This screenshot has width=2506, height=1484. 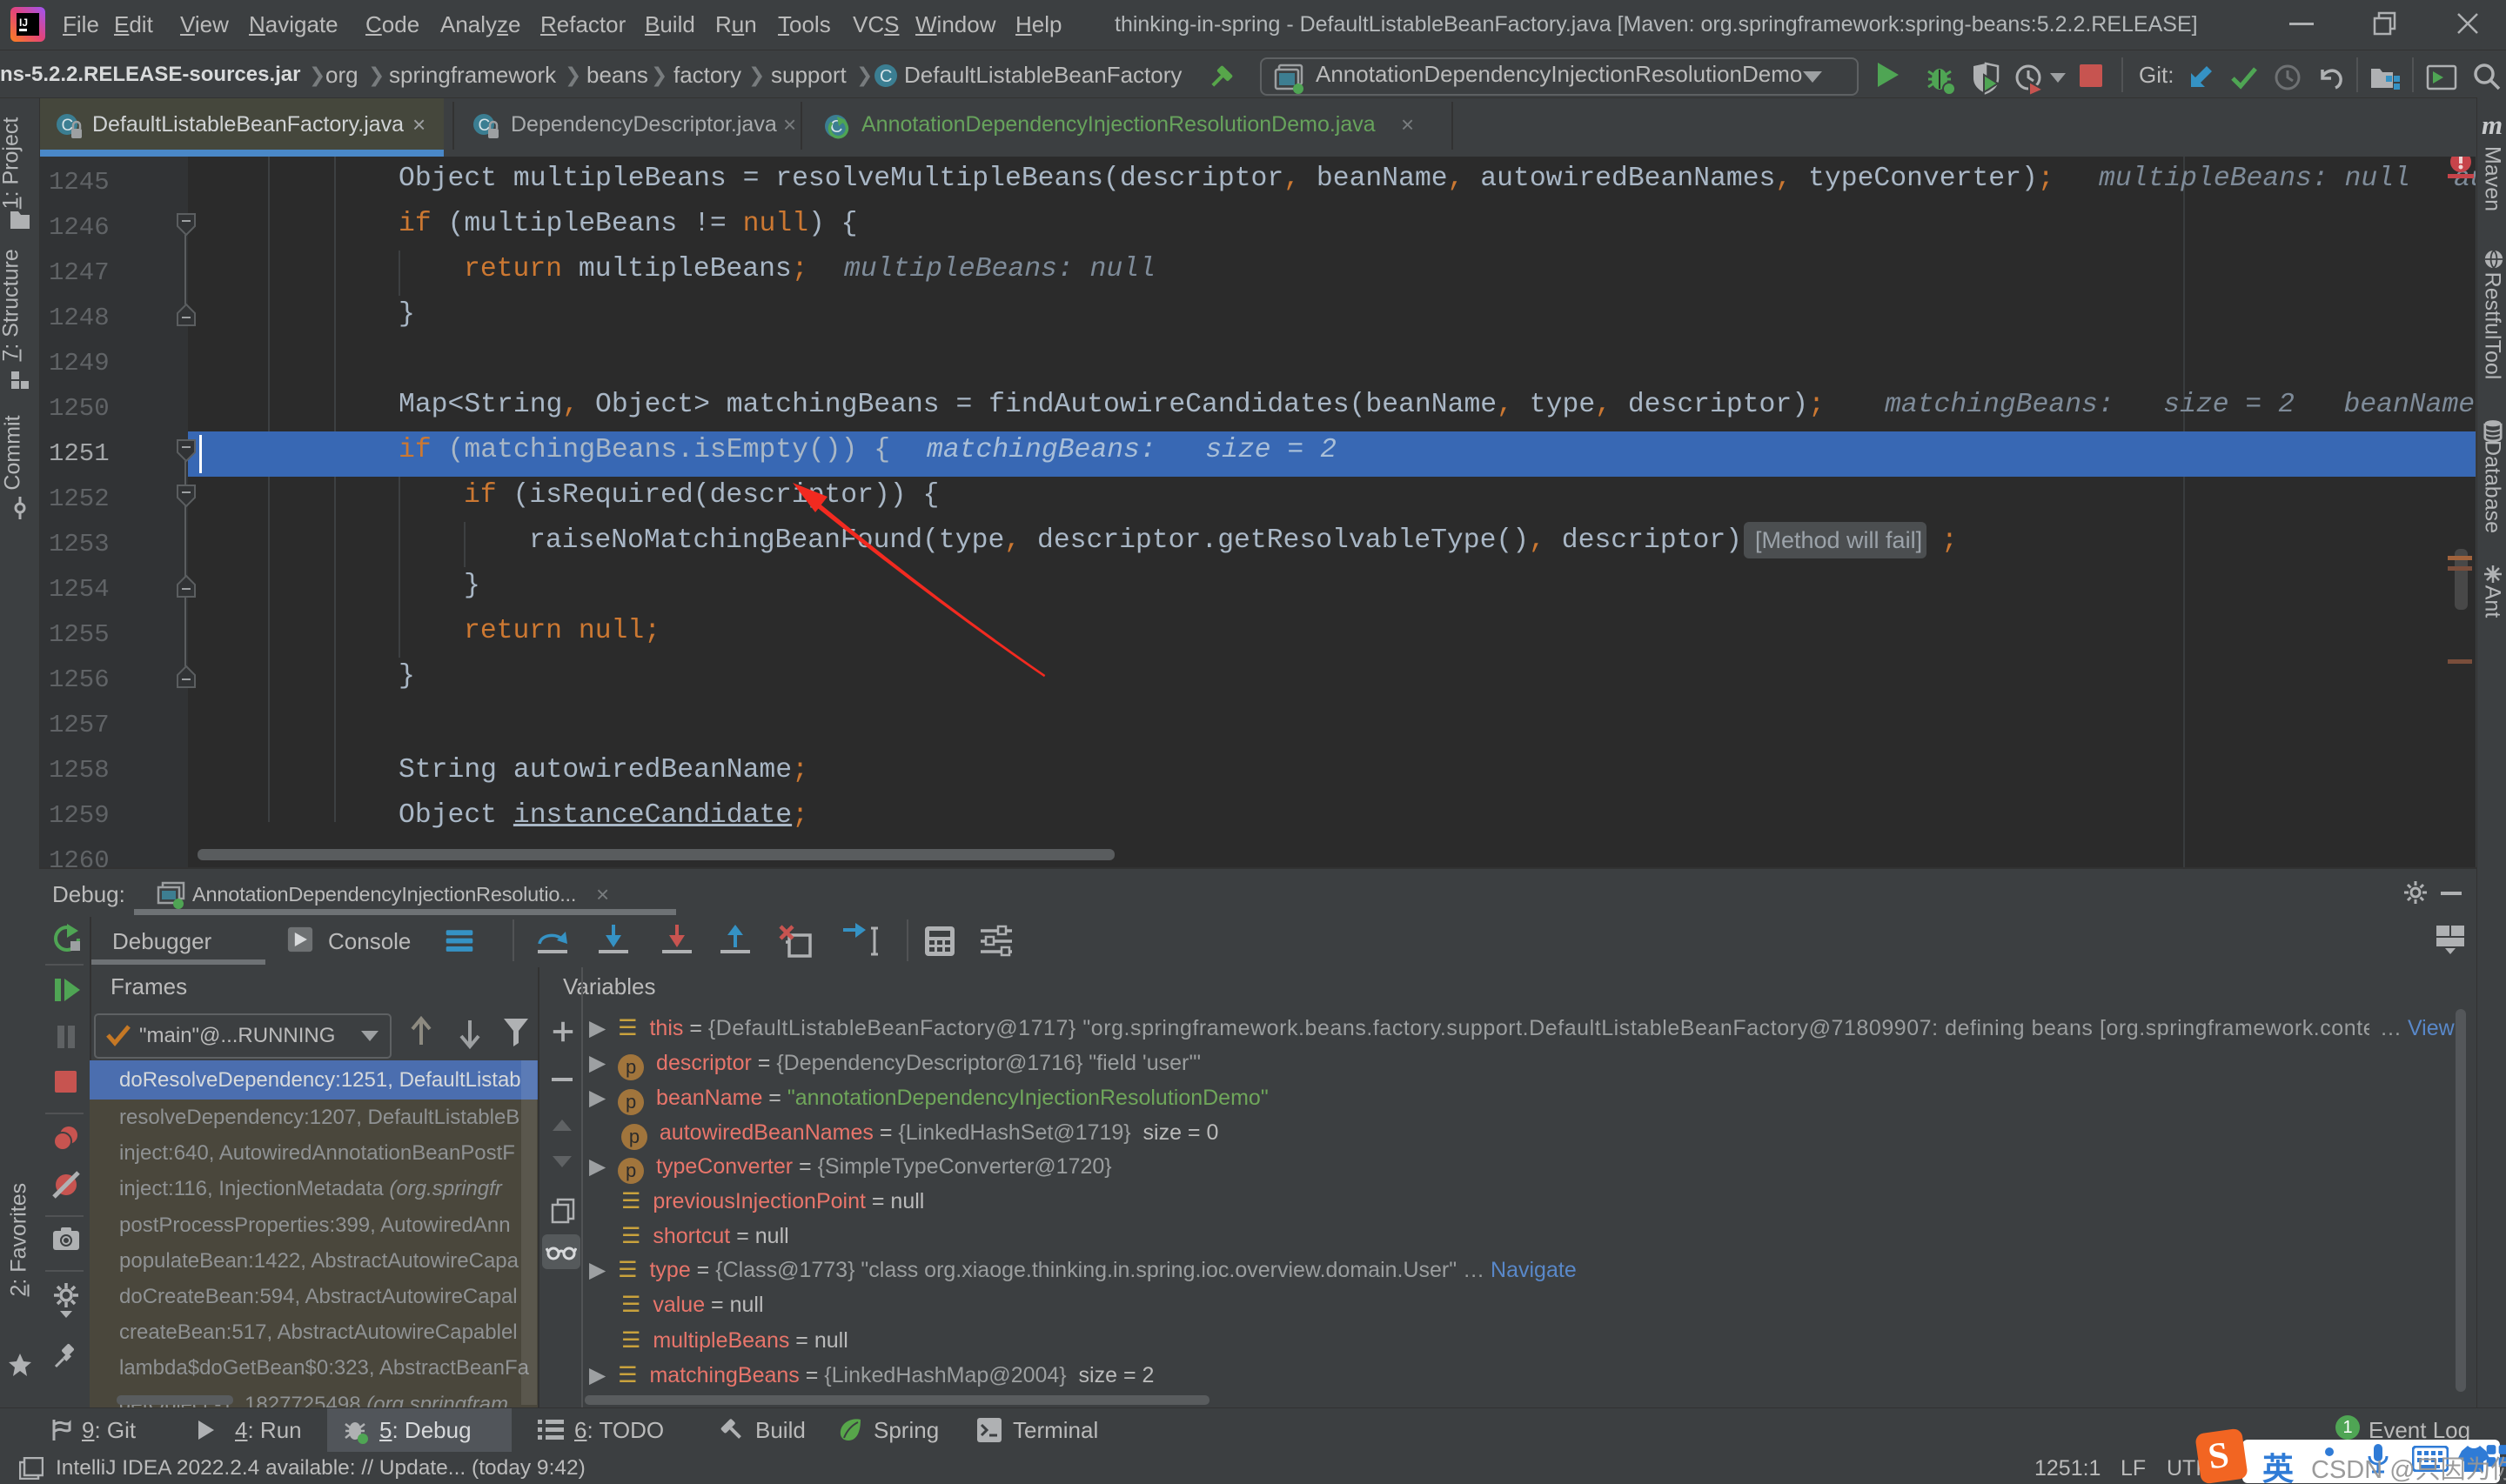 What do you see at coordinates (886, 76) in the screenshot?
I see `svg-text: C` at bounding box center [886, 76].